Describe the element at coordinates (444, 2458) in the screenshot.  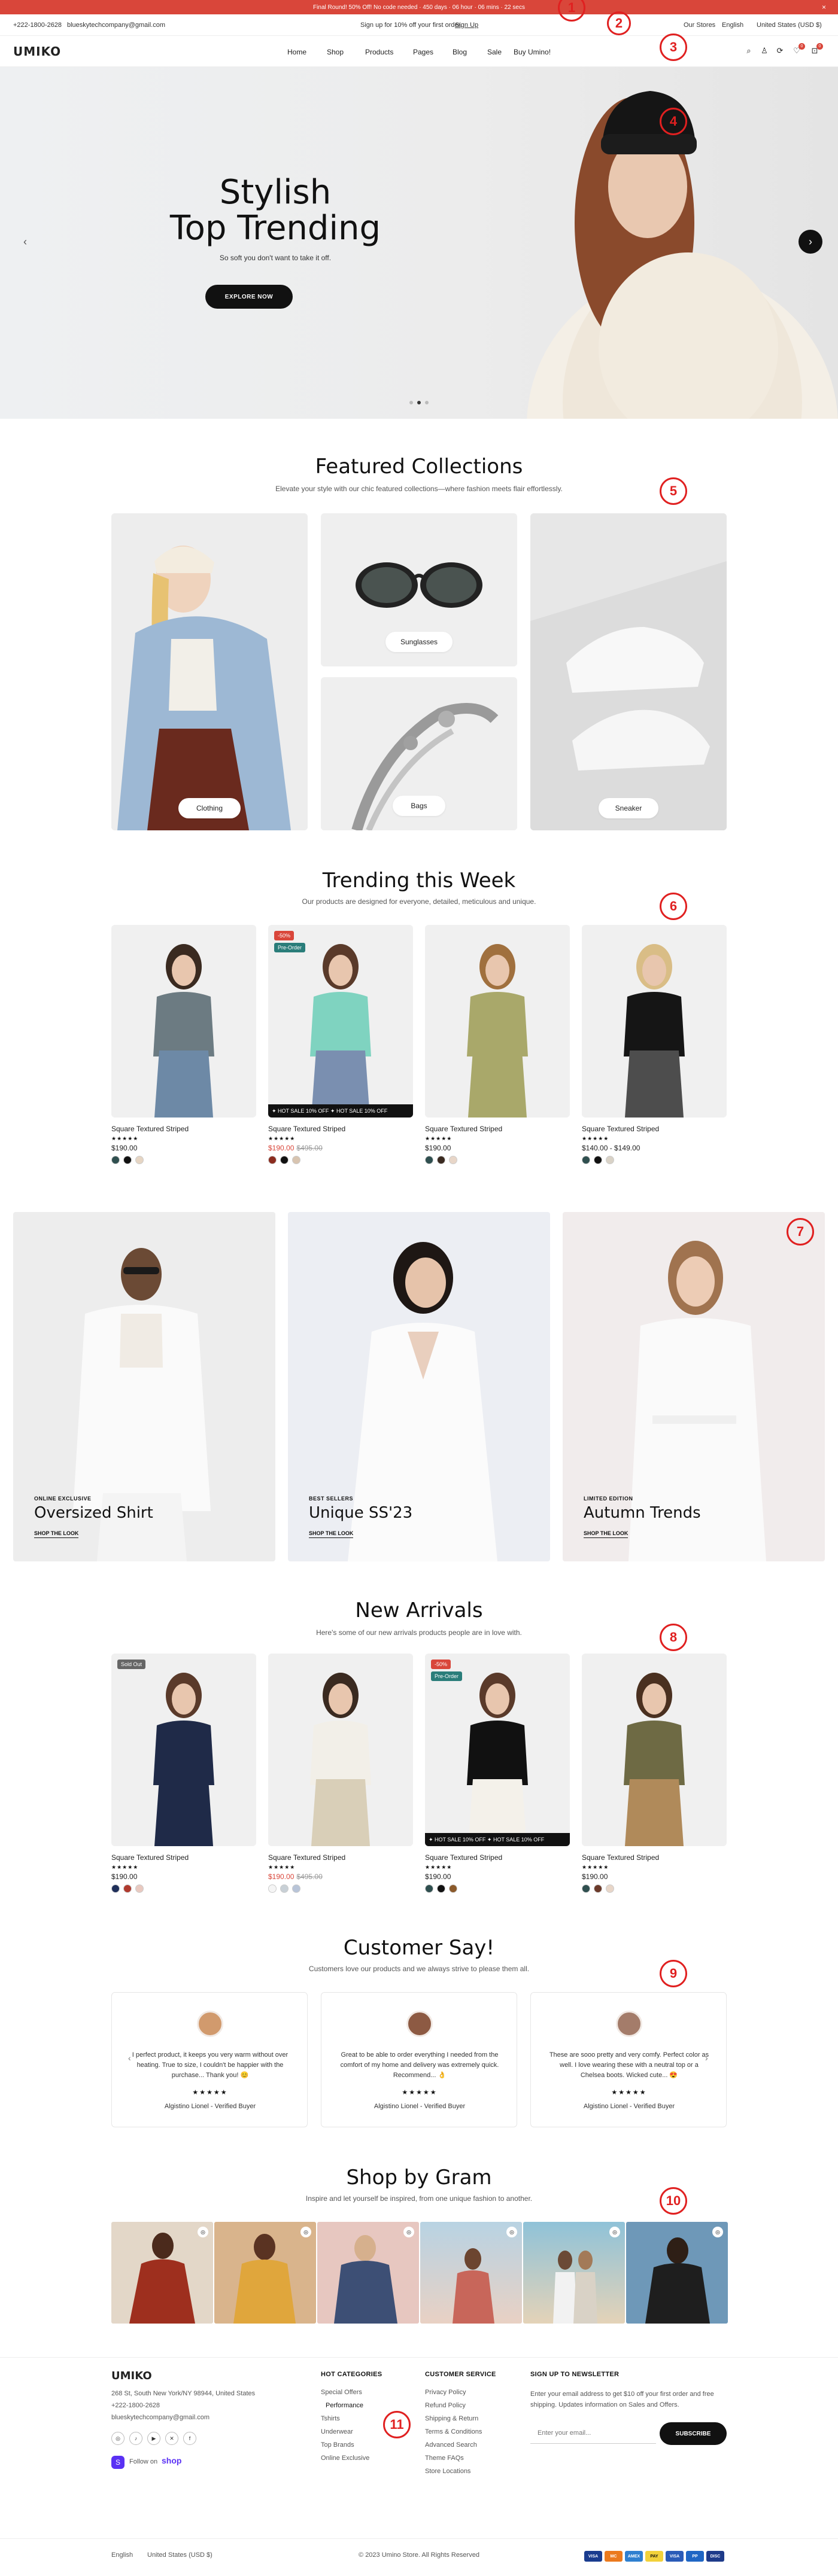
I see `footer-link: Theme FAQs` at that location.